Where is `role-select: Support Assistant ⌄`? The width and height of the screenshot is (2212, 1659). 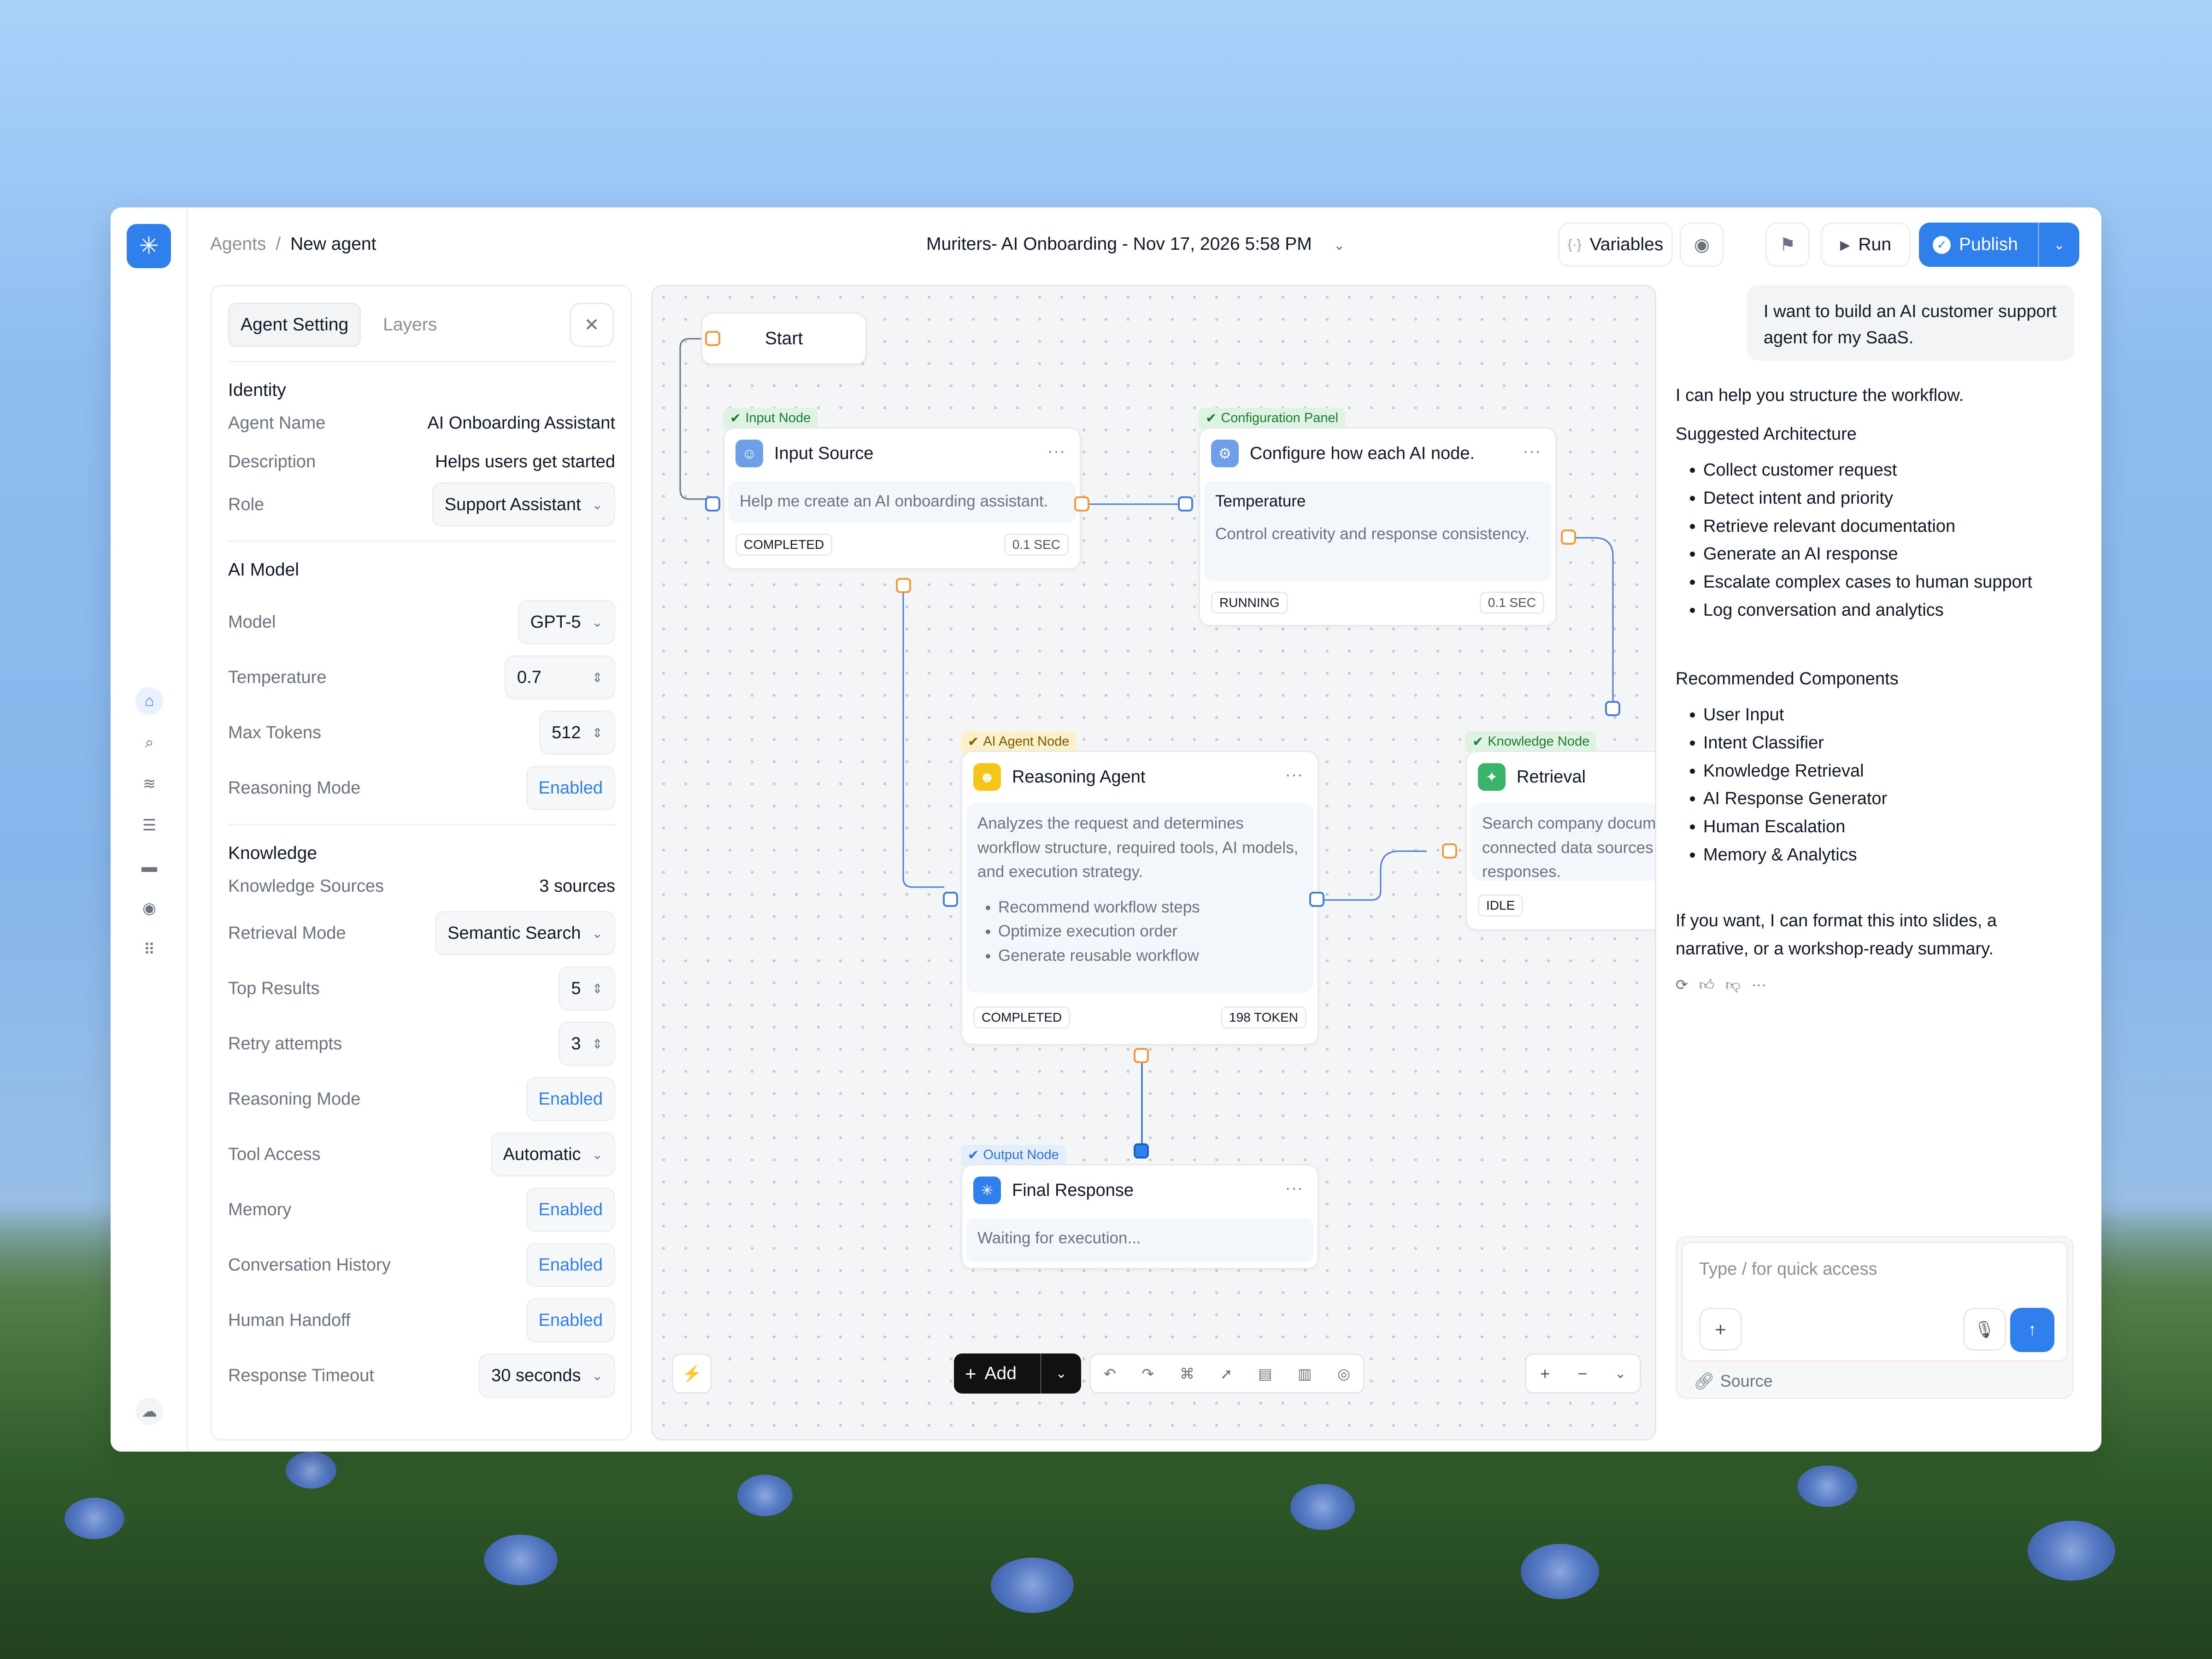
role-select: Support Assistant ⌄ is located at coordinates (523, 504).